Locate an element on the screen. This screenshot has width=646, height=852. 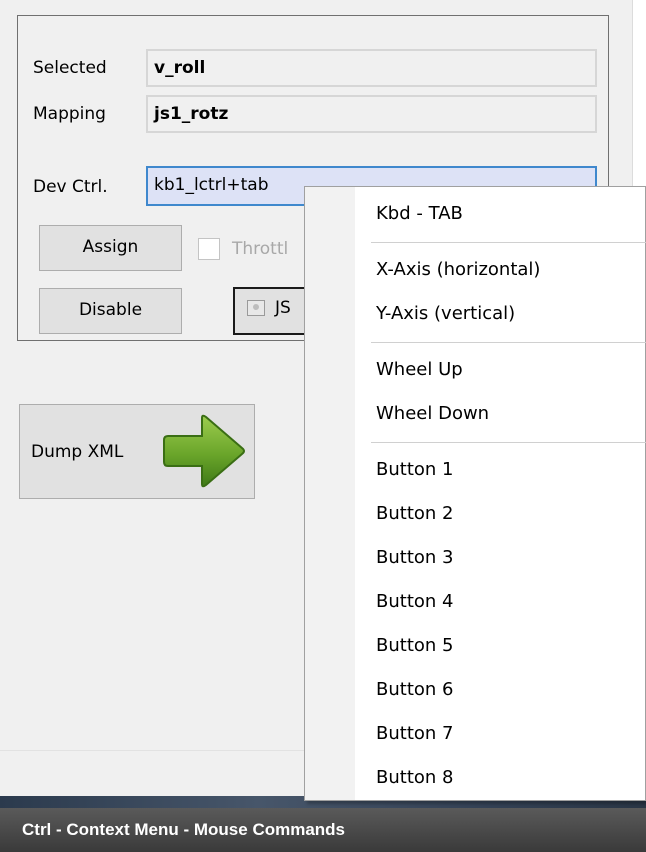
mapping-field: js1_rotz is located at coordinates (371, 114).